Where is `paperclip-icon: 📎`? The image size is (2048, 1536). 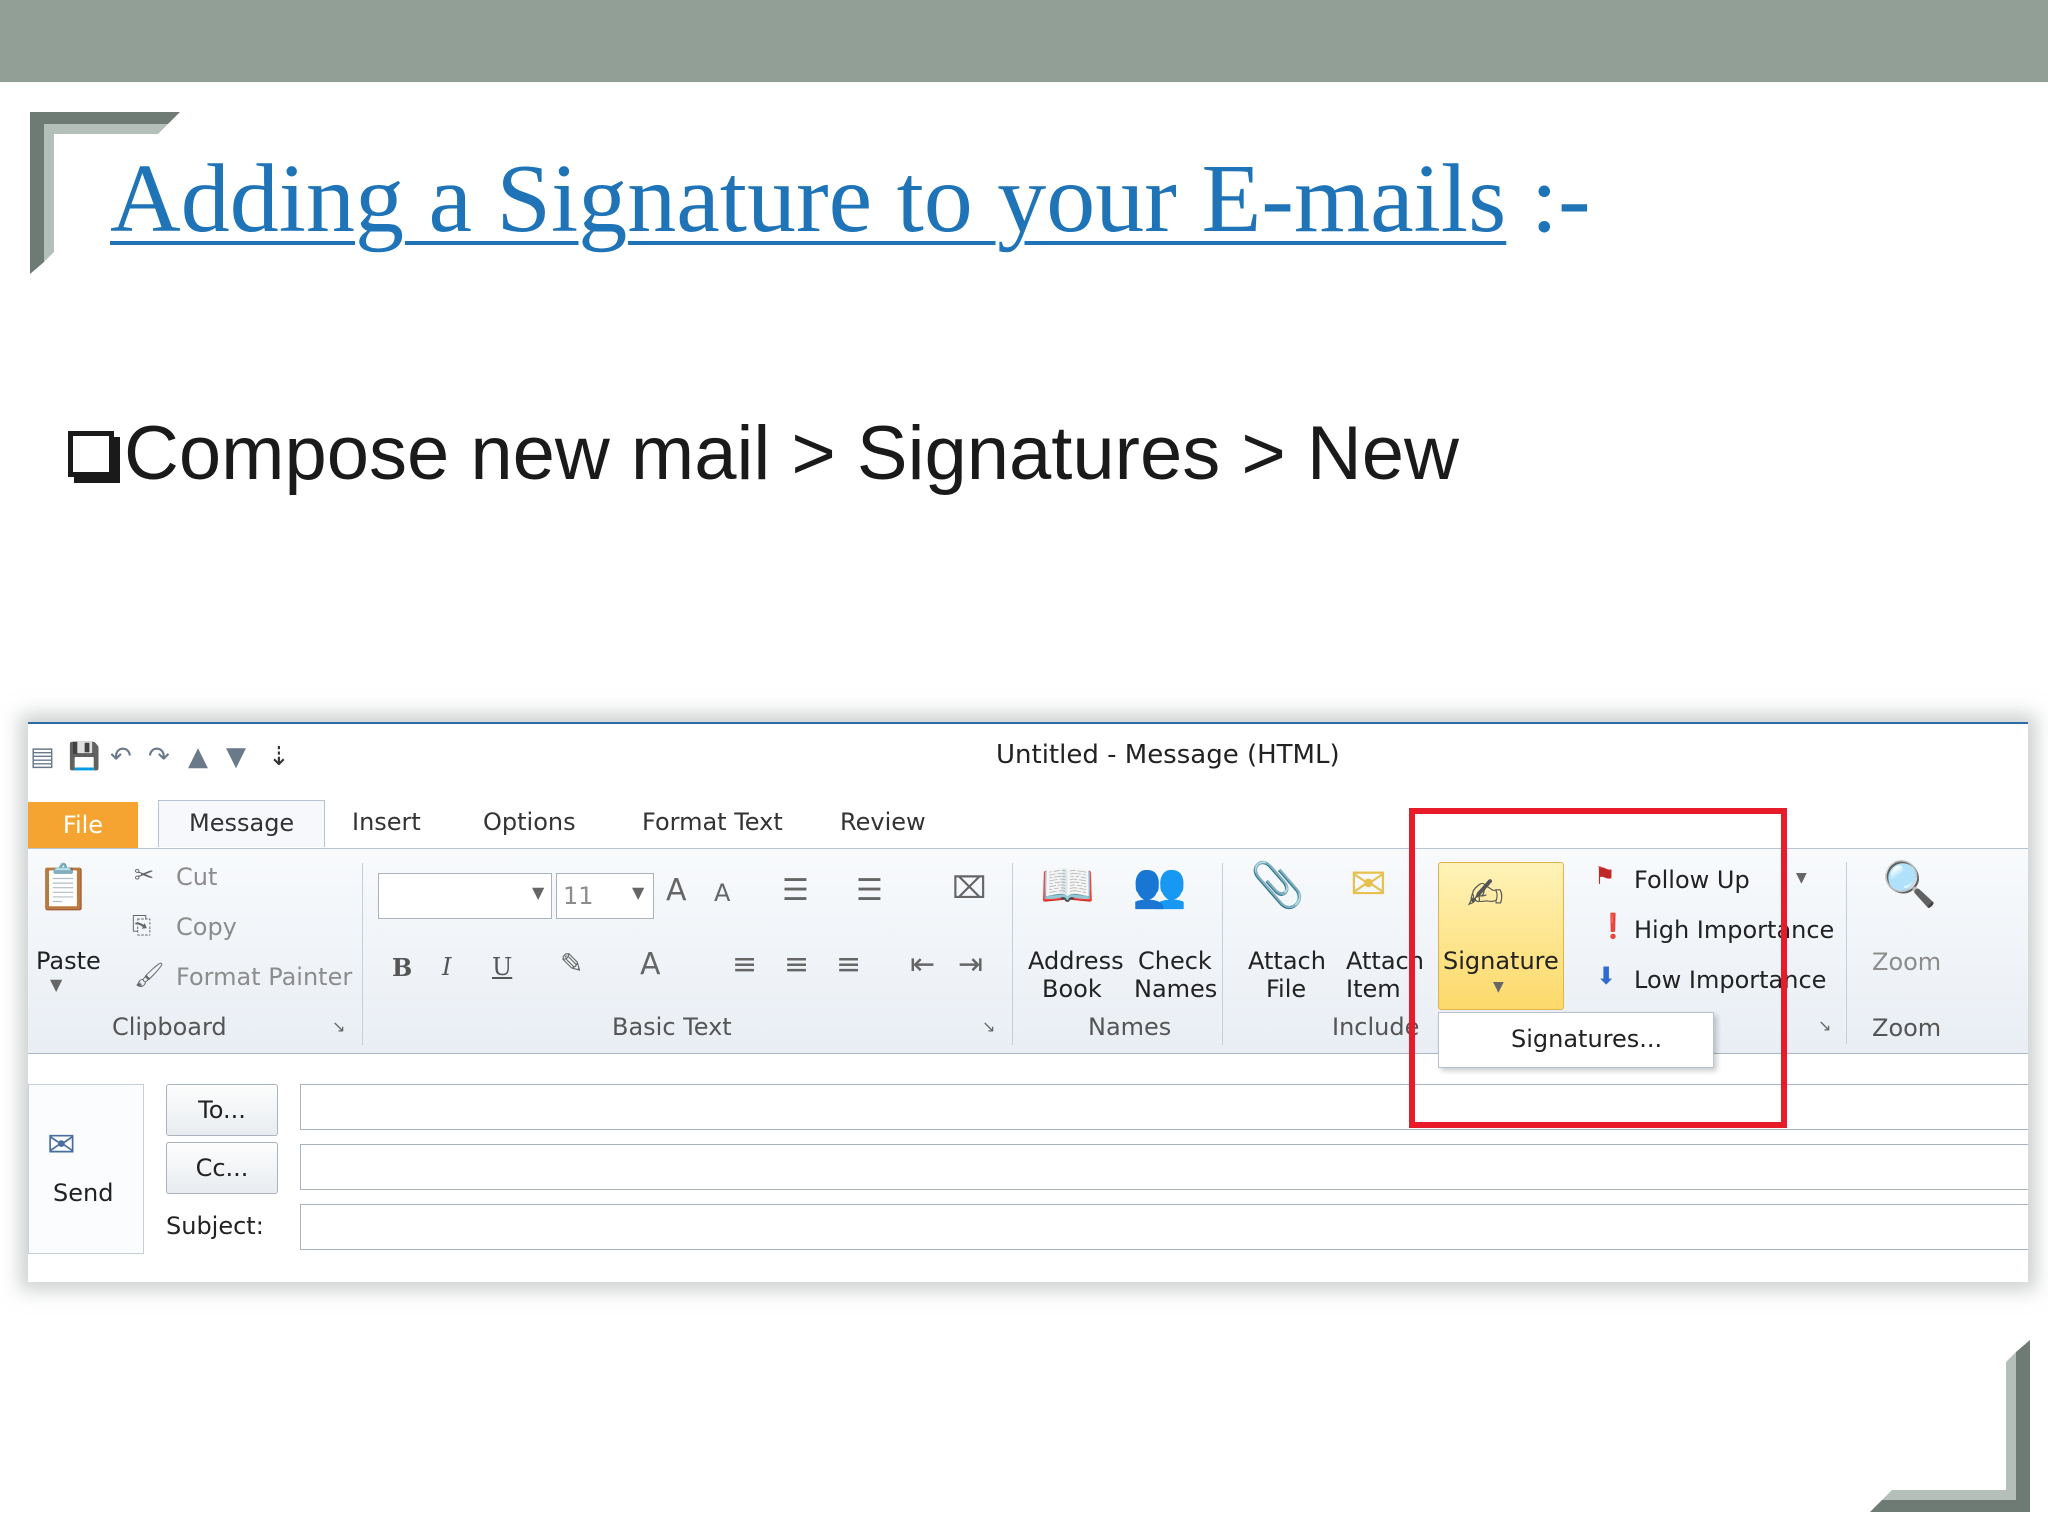
paperclip-icon: 📎 is located at coordinates (1277, 885).